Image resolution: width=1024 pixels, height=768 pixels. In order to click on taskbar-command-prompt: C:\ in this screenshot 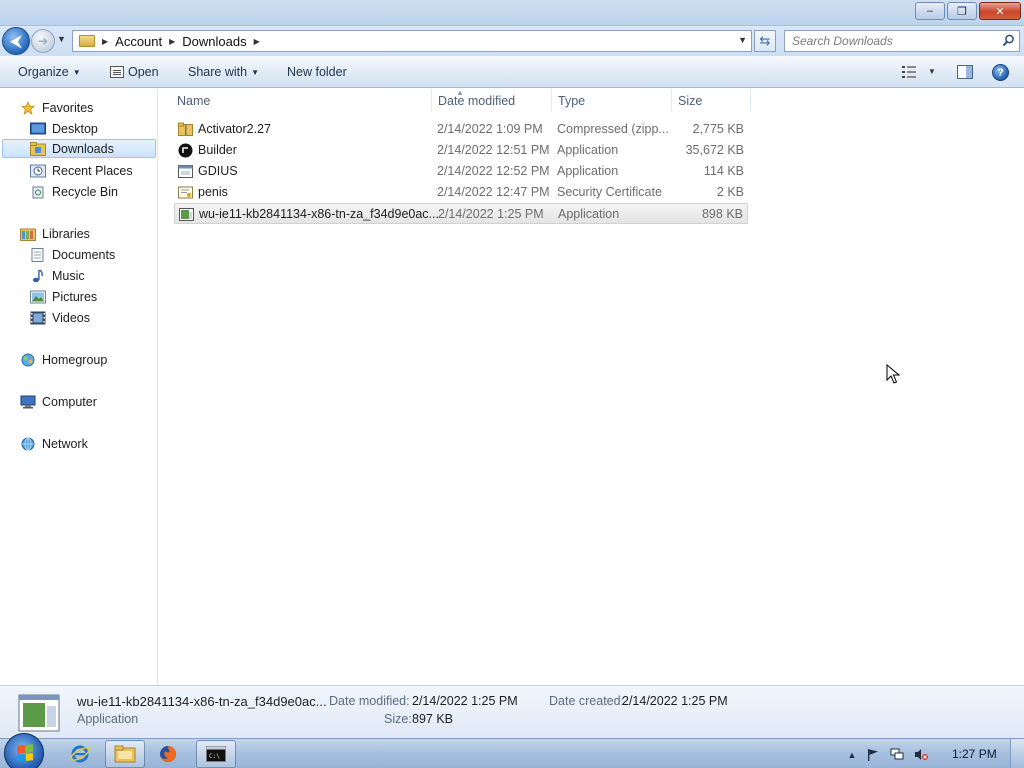, I will do `click(216, 754)`.